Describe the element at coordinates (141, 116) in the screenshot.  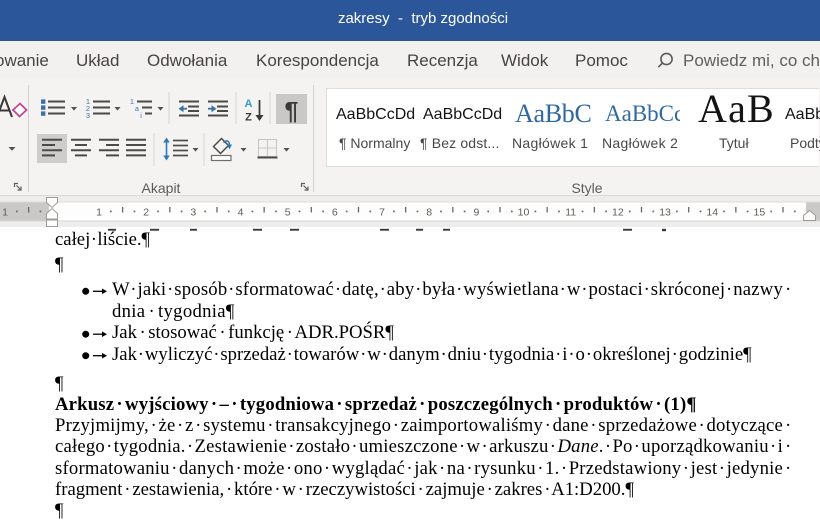
I see `svg-text: i` at that location.